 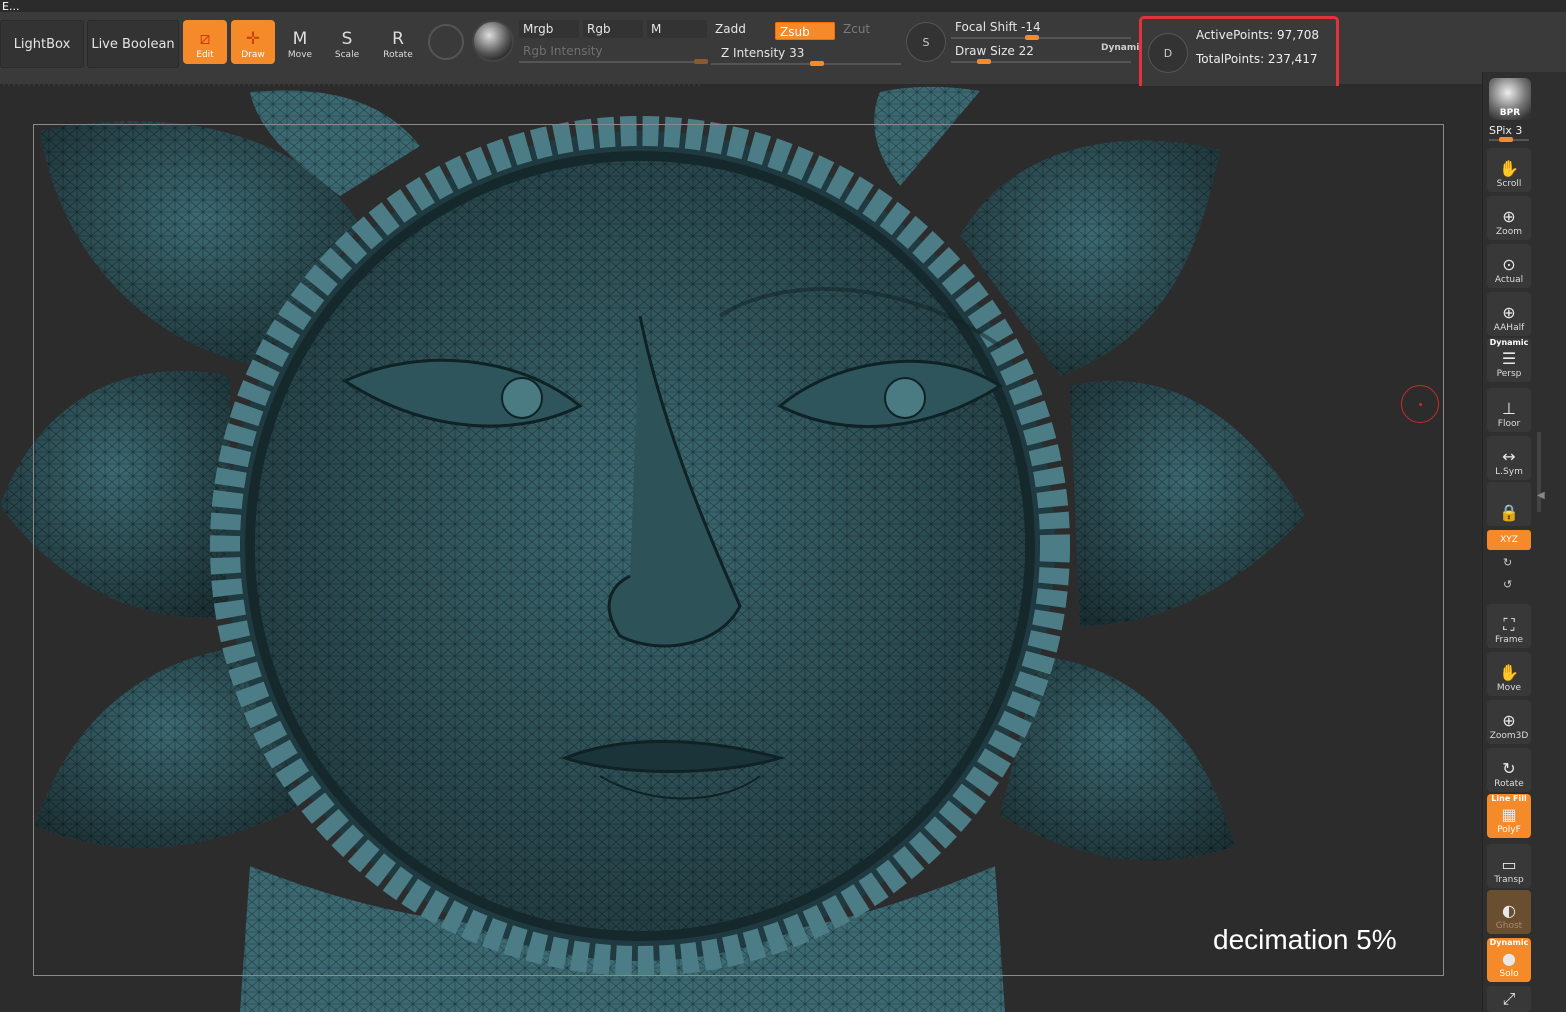 I want to click on lightbox-button: LightBox, so click(x=42, y=44).